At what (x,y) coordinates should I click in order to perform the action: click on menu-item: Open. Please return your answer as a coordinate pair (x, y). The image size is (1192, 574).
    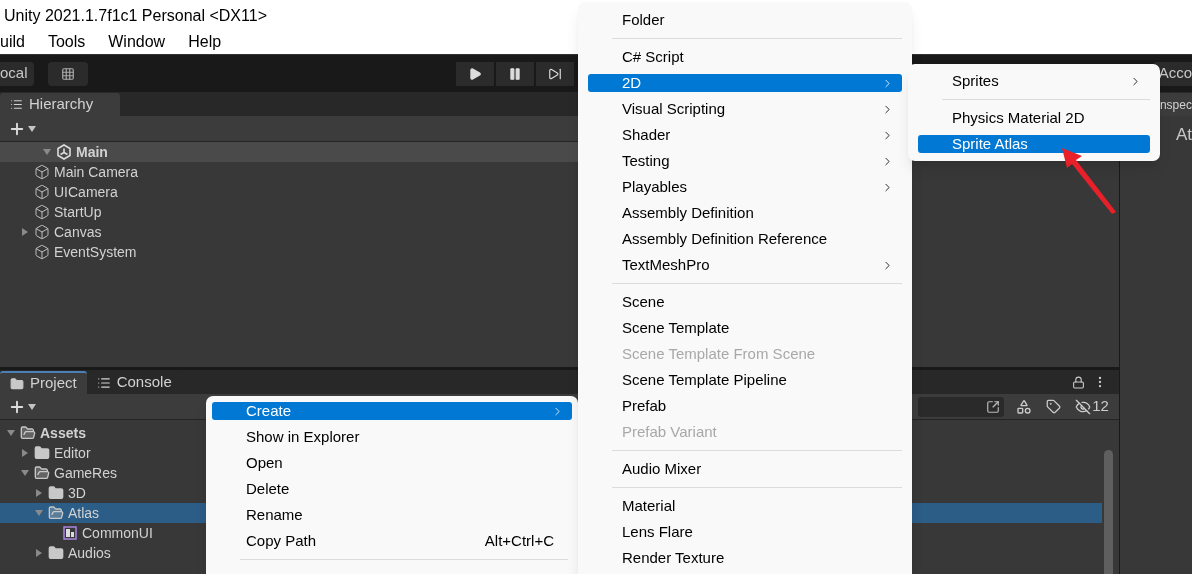
    Looking at the image, I should click on (392, 463).